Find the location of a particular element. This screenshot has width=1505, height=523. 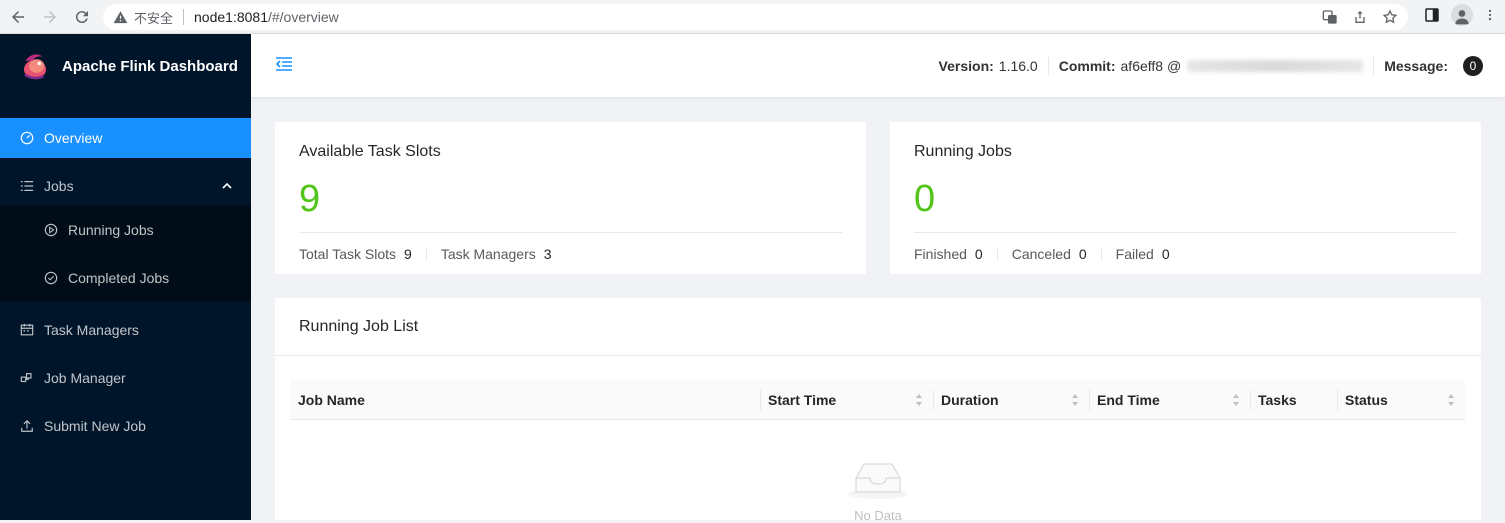

translate-icon is located at coordinates (1330, 17).